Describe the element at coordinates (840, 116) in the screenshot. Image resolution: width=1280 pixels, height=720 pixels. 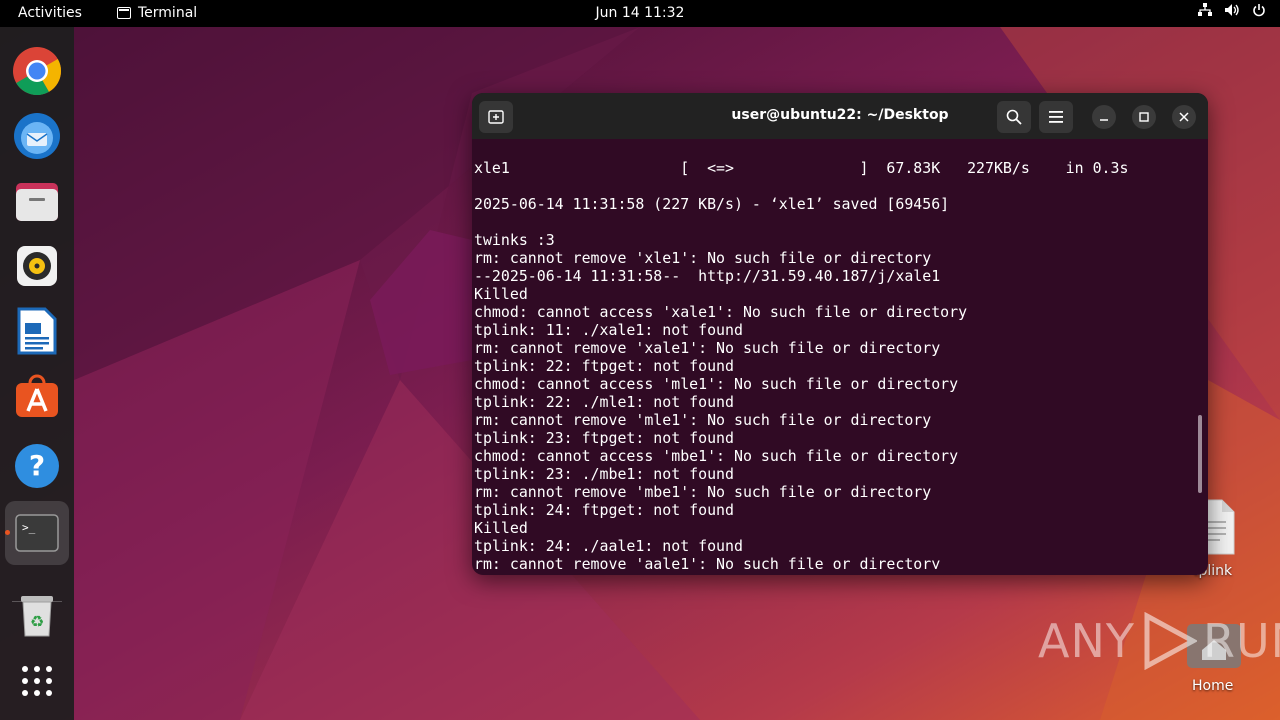
I see `terminal-titlebar: user@ubuntu22: ~/Desktop` at that location.